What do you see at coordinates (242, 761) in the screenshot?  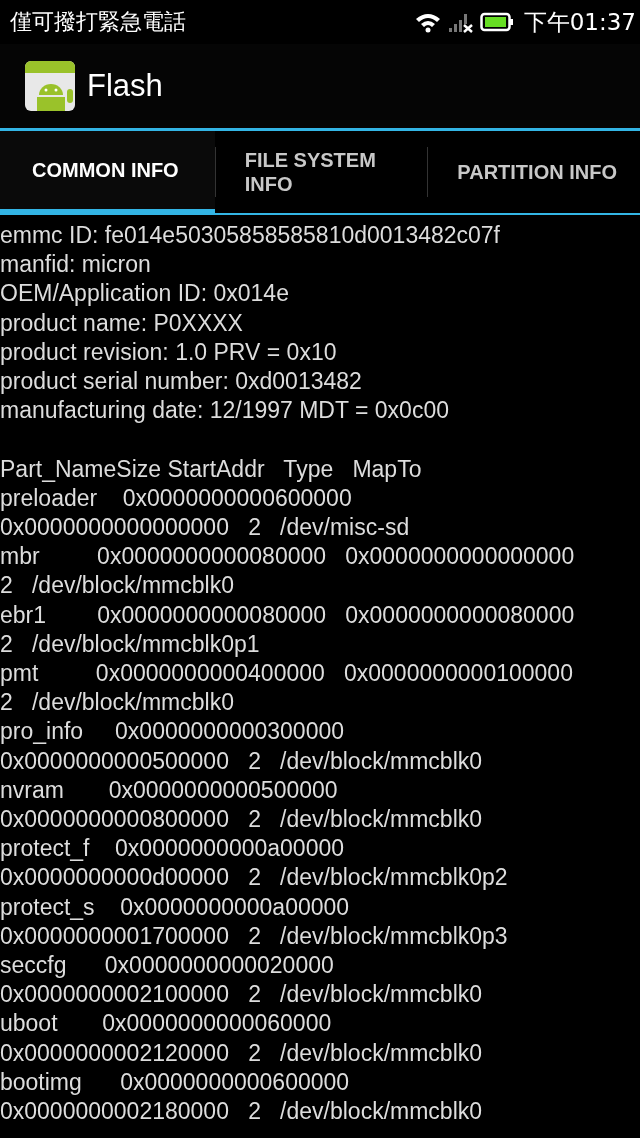 I see `partition-line: 0x0000000000500000 2 /dev/block/mmcblk0` at bounding box center [242, 761].